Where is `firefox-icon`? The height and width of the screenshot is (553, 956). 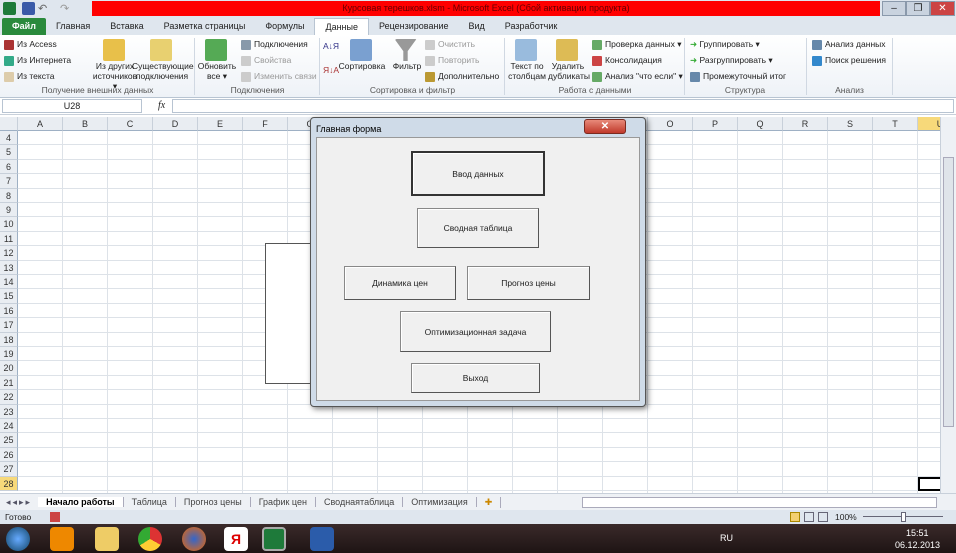
firefox-icon is located at coordinates (194, 539).